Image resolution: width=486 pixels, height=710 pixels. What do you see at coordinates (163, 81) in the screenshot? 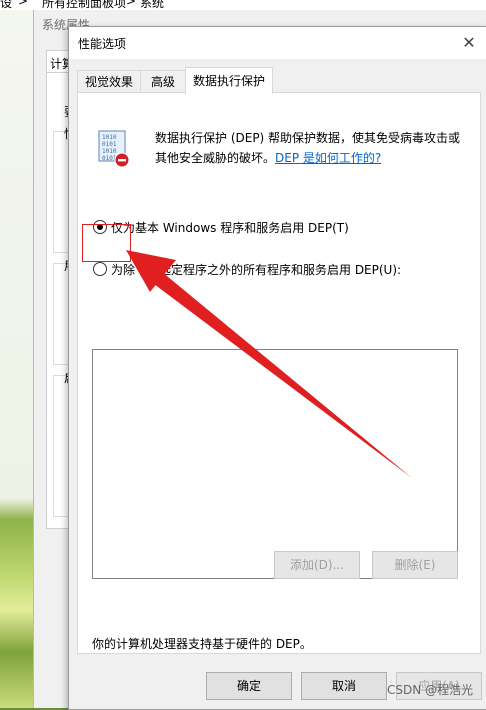
I see `tab-advanced: 高级` at bounding box center [163, 81].